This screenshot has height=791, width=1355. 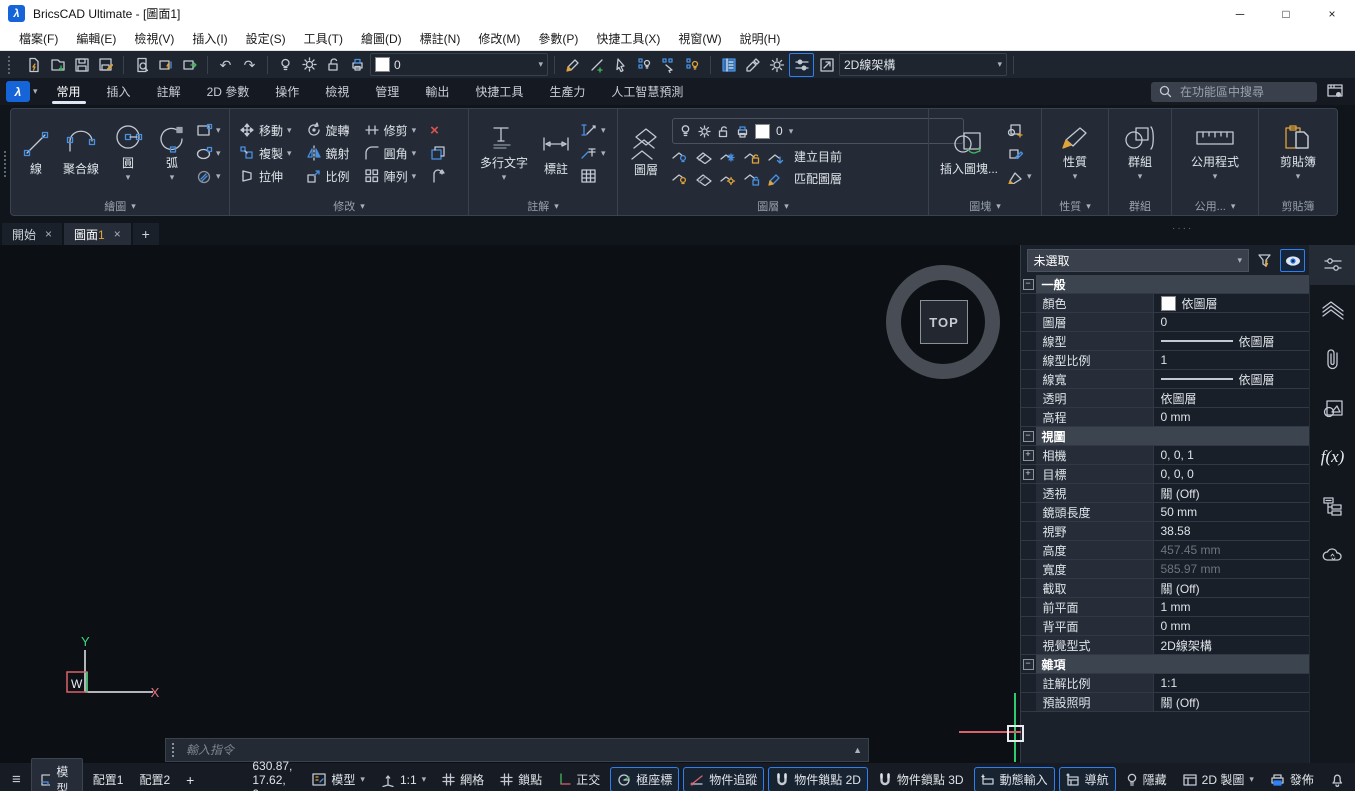 What do you see at coordinates (1332, 456) in the screenshot?
I see `strip-fields-button: f(x)` at bounding box center [1332, 456].